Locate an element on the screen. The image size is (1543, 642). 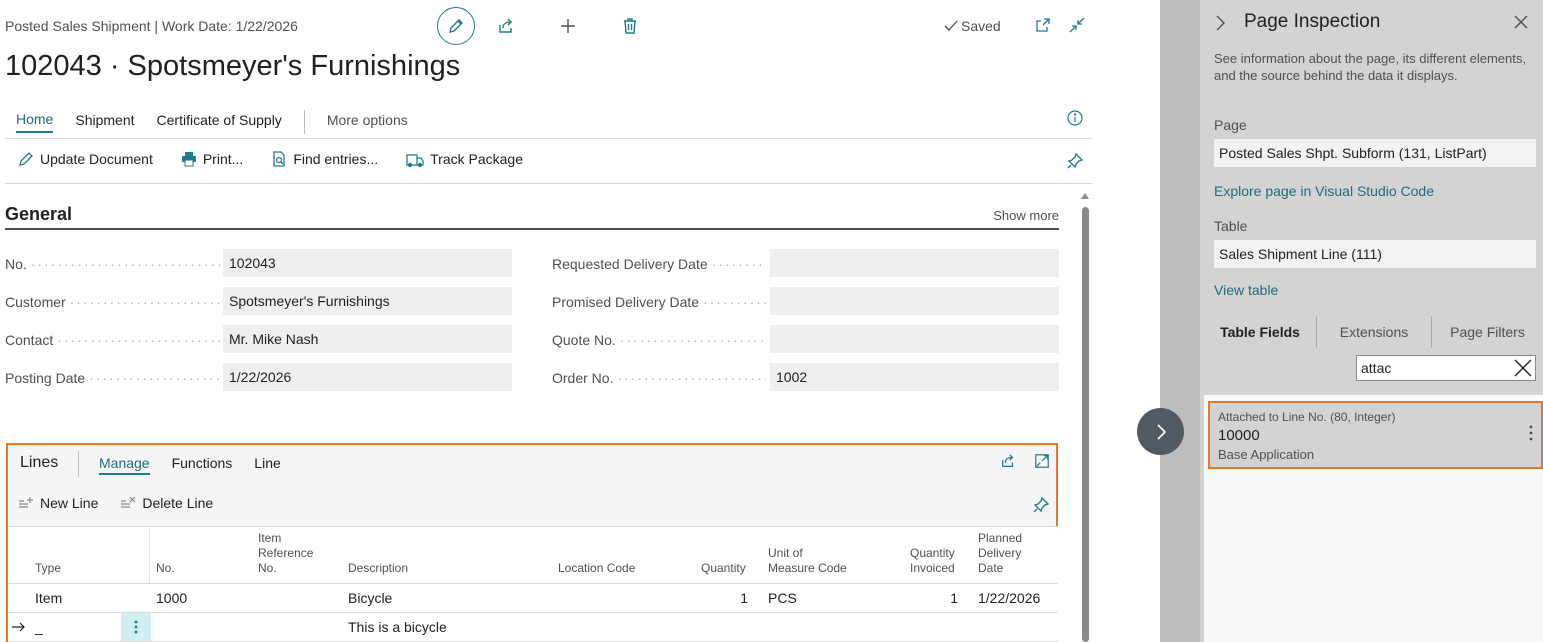
vertical-dots-icon is located at coordinates (136, 627).